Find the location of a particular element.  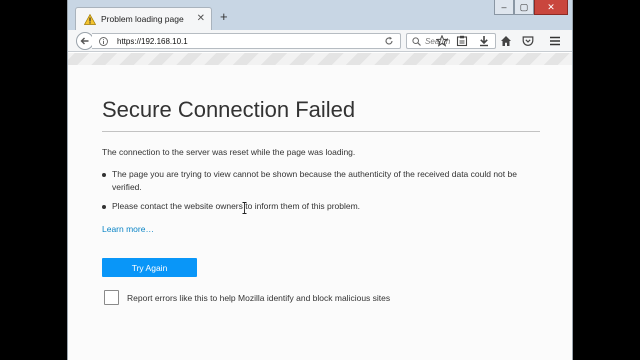

url-bar: https://192.168.10.1 is located at coordinates (246, 41).